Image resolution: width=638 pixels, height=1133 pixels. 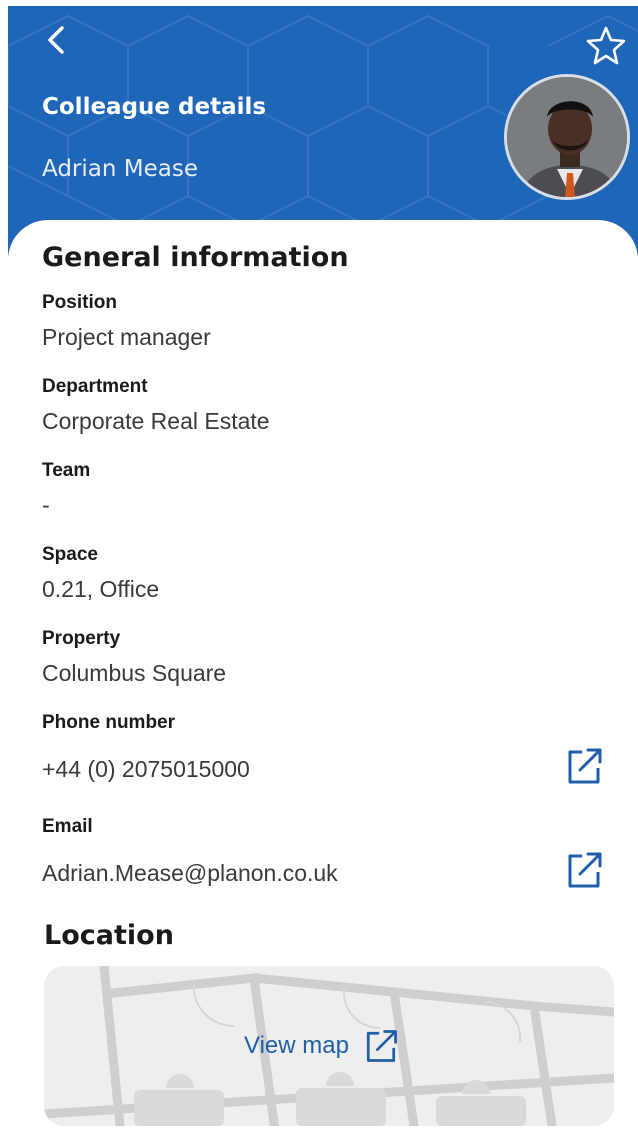 I want to click on chevron-left-icon, so click(x=56, y=40).